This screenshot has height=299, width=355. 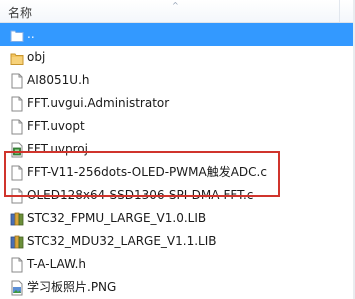 I want to click on file-row-parent-dir: .., so click(x=177, y=34).